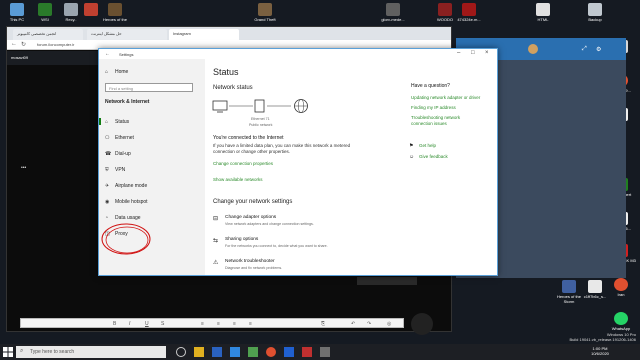  I want to click on settings-titlebar: ← Settings – □ ×, so click(298, 54).